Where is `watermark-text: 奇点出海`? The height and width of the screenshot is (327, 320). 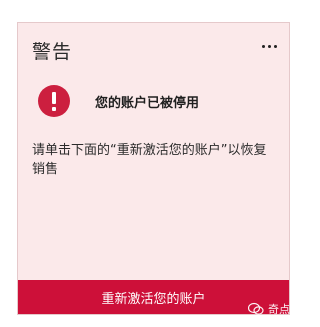
watermark-text: 奇点出海 is located at coordinates (290, 309).